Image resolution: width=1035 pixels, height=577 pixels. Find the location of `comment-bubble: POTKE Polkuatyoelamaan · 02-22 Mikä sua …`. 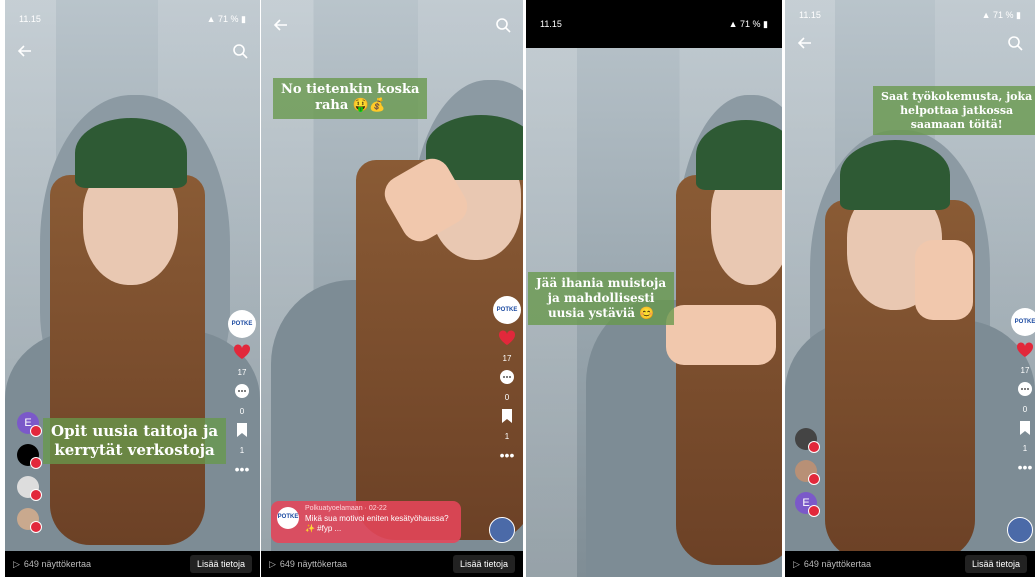

comment-bubble: POTKE Polkuatyoelamaan · 02-22 Mikä sua … is located at coordinates (366, 522).